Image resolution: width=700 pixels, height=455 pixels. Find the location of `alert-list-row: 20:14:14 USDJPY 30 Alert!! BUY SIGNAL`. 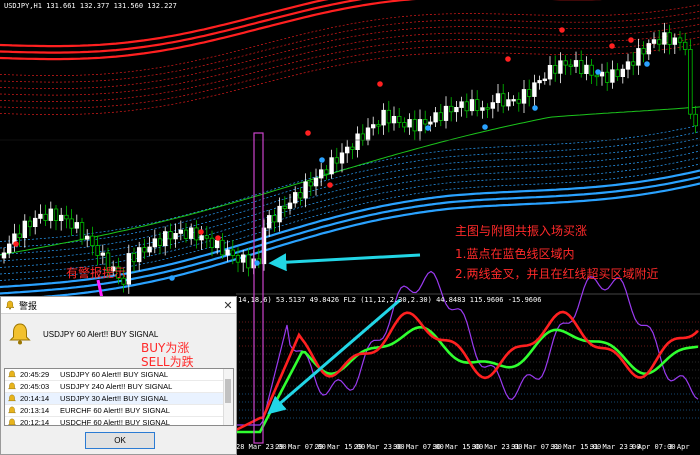

alert-list-row: 20:14:14 USDJPY 30 Alert!! BUY SIGNAL is located at coordinates (119, 399).